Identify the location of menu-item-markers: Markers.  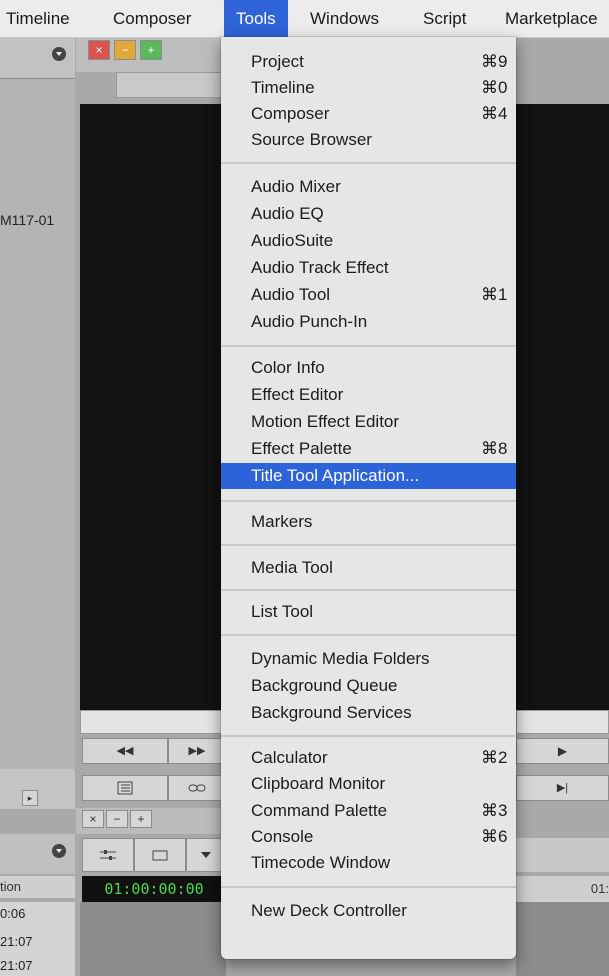
(368, 522).